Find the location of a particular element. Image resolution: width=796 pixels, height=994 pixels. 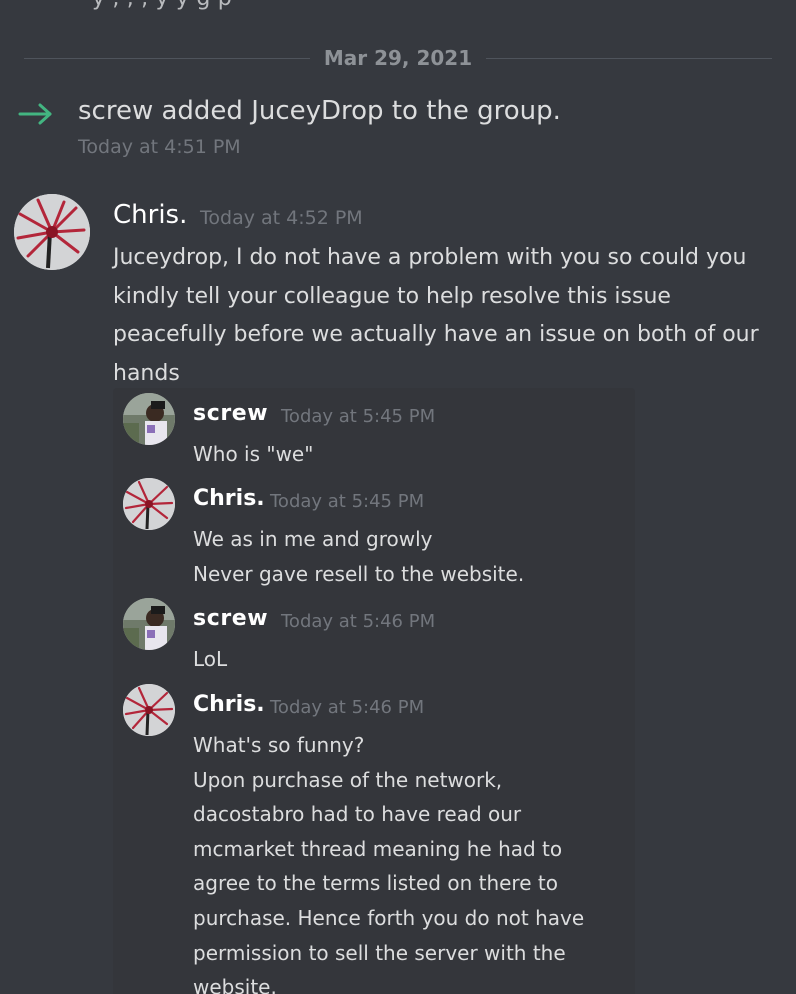

message-timestamp: Today at 4:52 PM is located at coordinates (281, 218).